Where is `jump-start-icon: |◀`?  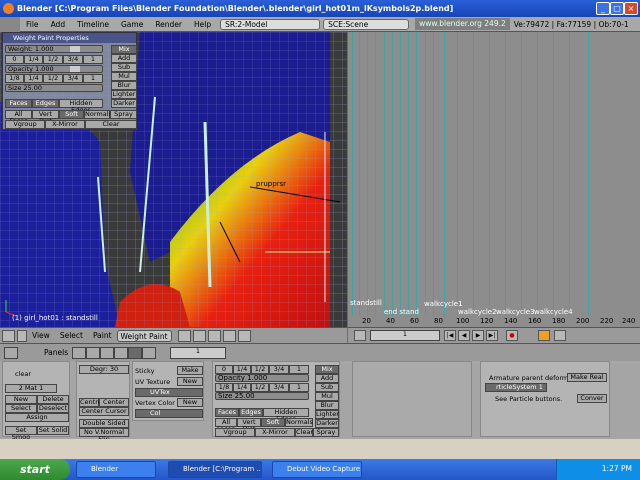
jump-start-icon: |◀ is located at coordinates (450, 335).